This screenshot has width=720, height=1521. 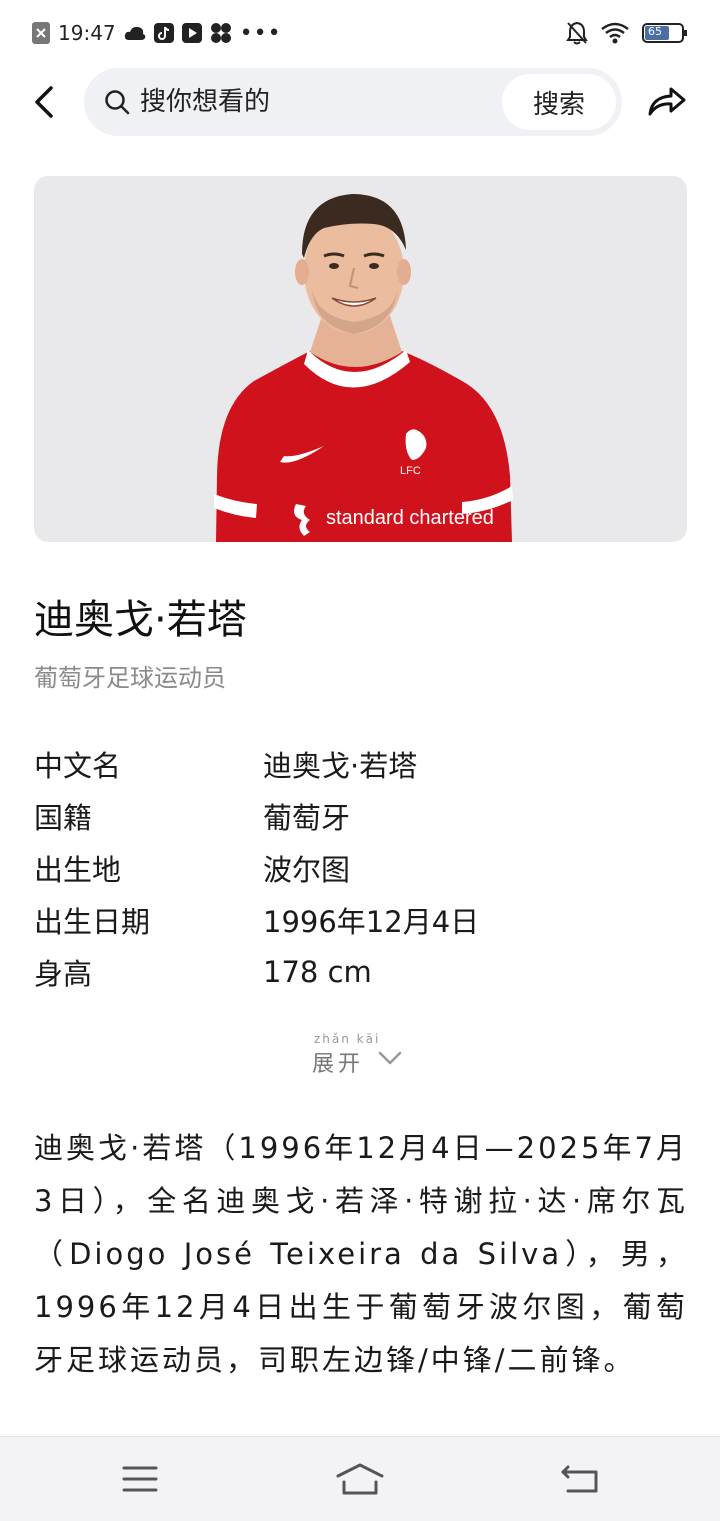 What do you see at coordinates (559, 102) in the screenshot?
I see `search-button: 搜索` at bounding box center [559, 102].